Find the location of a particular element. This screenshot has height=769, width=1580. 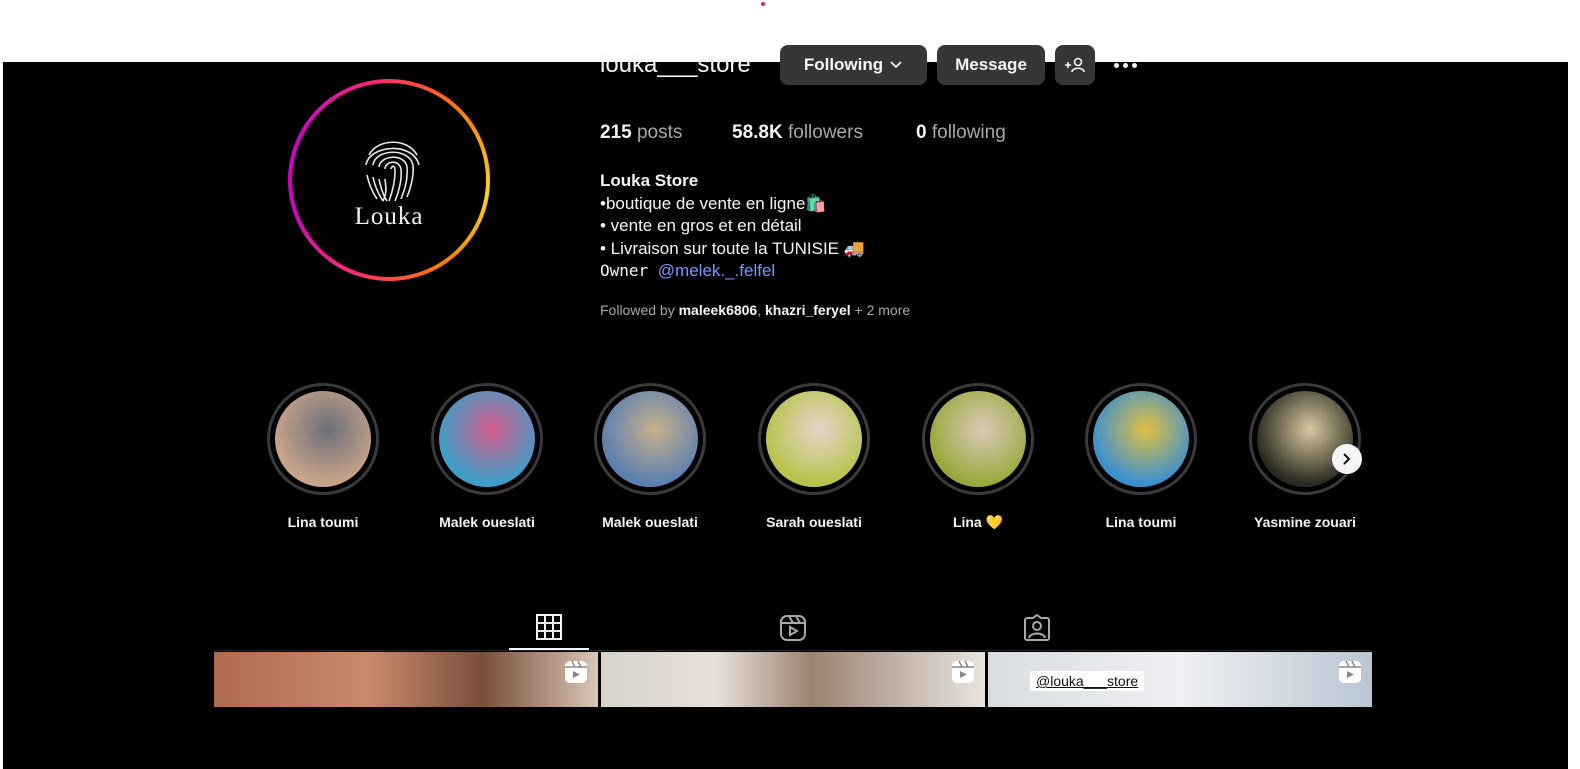

following-button: Following is located at coordinates (853, 65).